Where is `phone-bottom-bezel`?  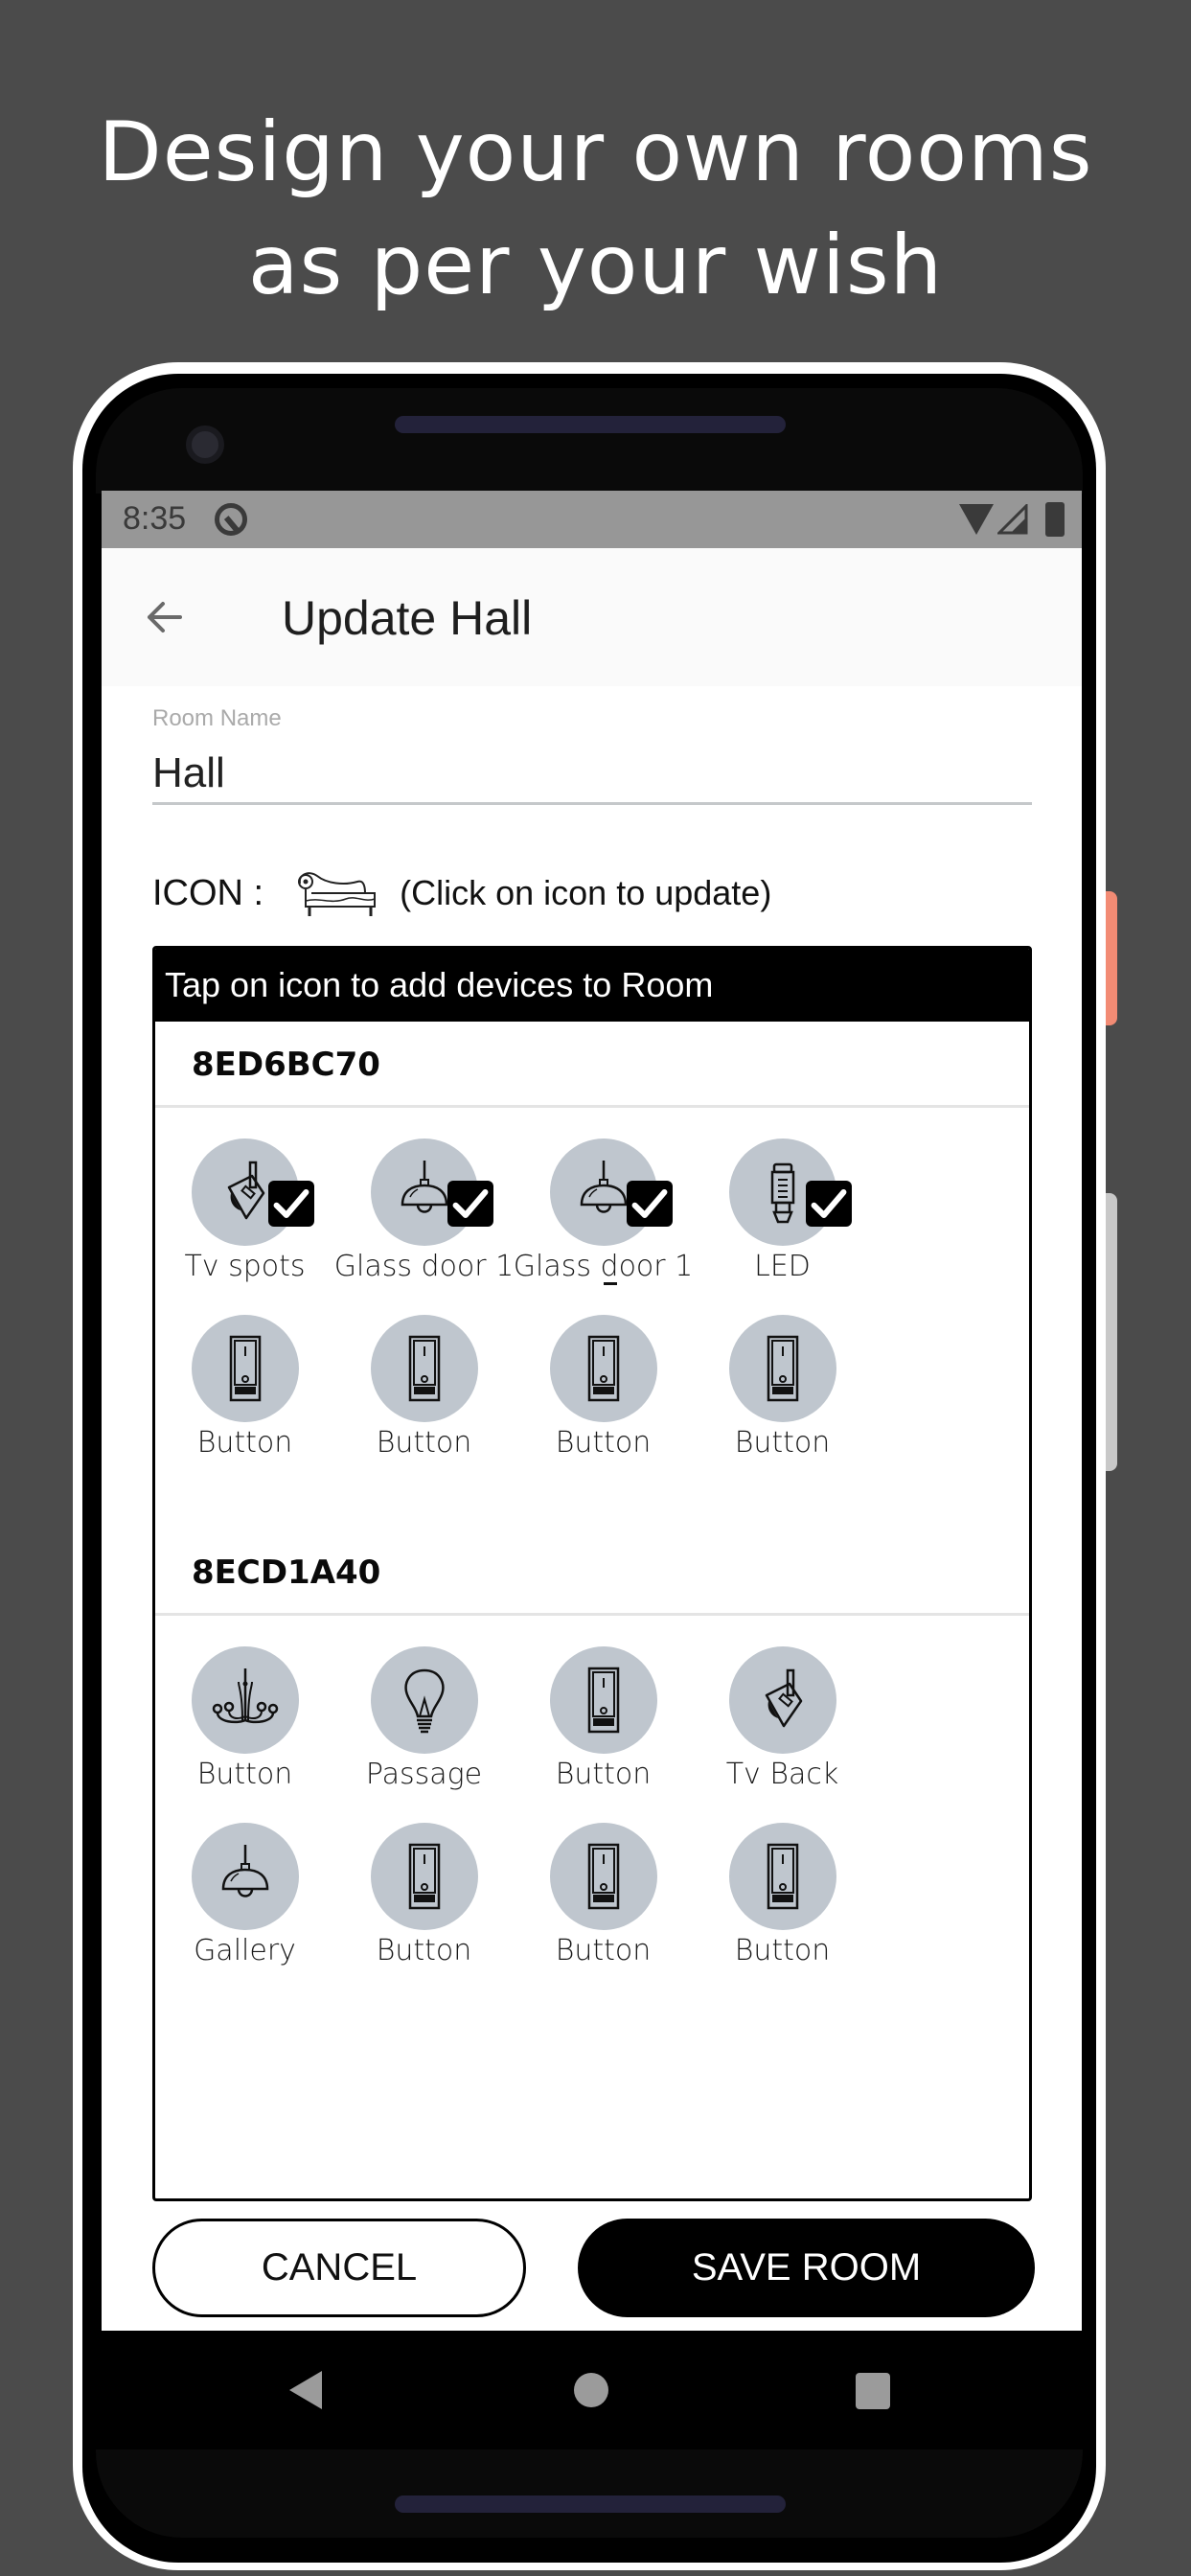 phone-bottom-bezel is located at coordinates (589, 2494).